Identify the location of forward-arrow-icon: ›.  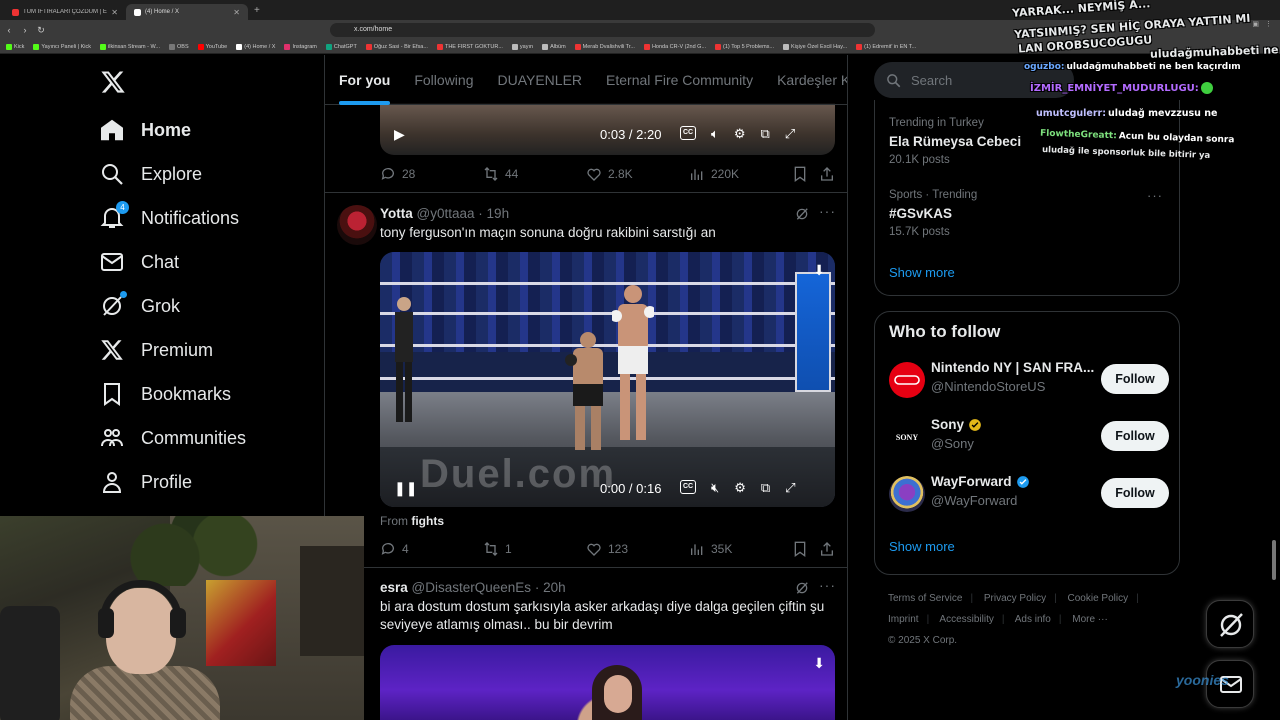
(25, 30).